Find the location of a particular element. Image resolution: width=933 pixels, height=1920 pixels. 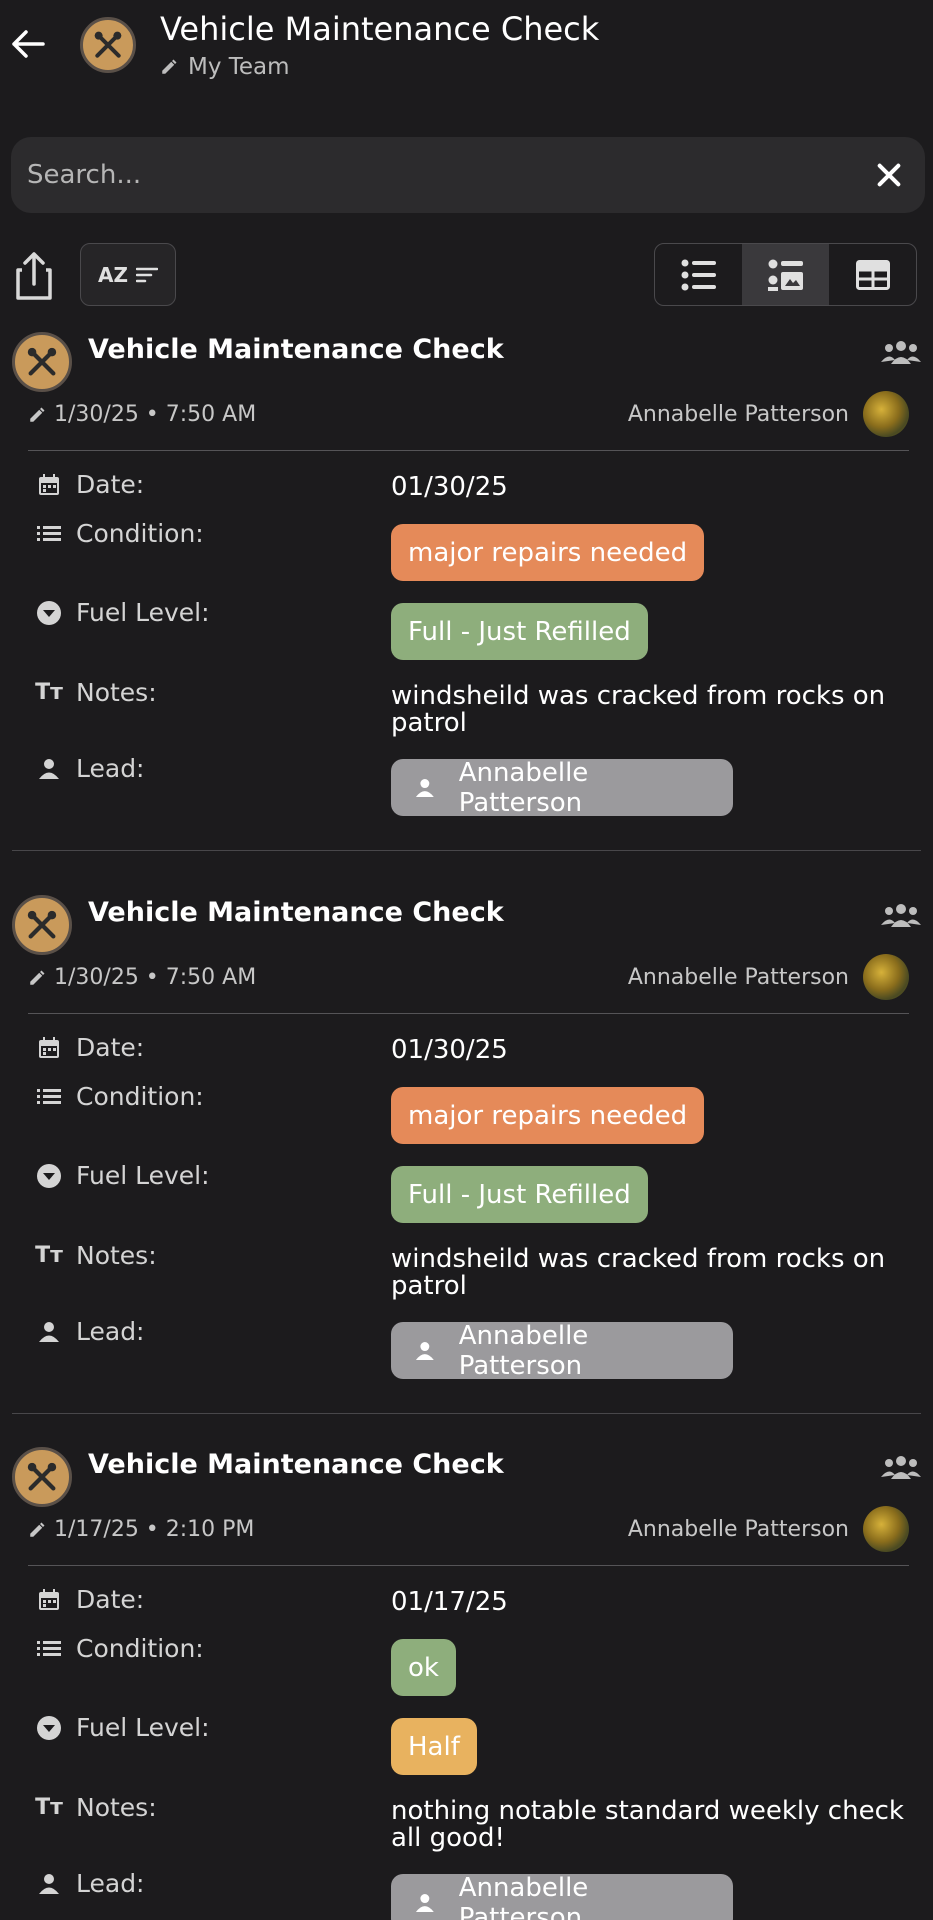

sort-button: AZ is located at coordinates (128, 274).